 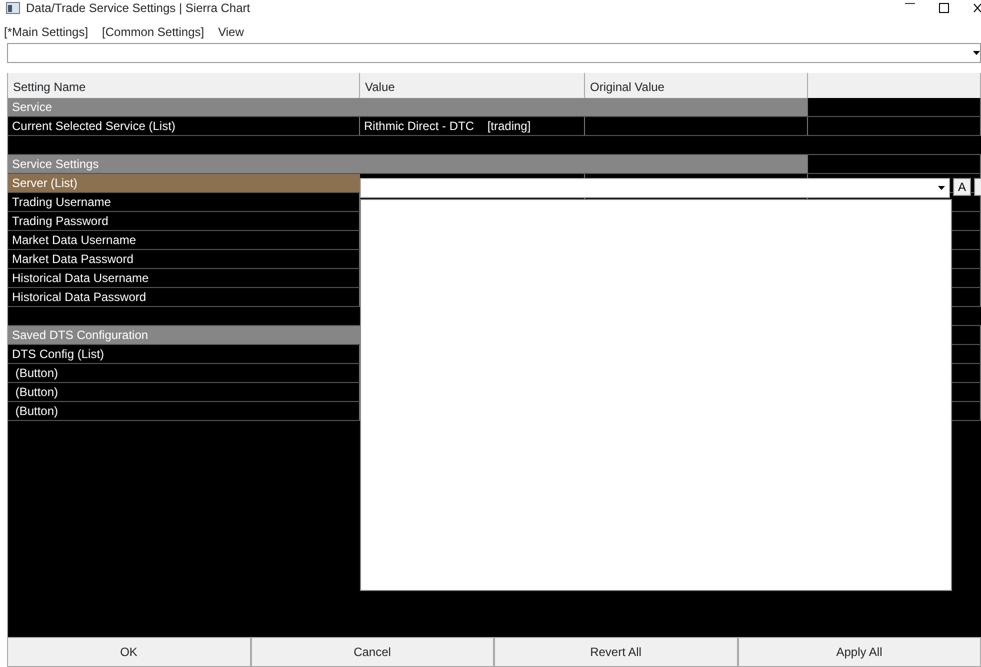 I want to click on partial-button, so click(x=977, y=187).